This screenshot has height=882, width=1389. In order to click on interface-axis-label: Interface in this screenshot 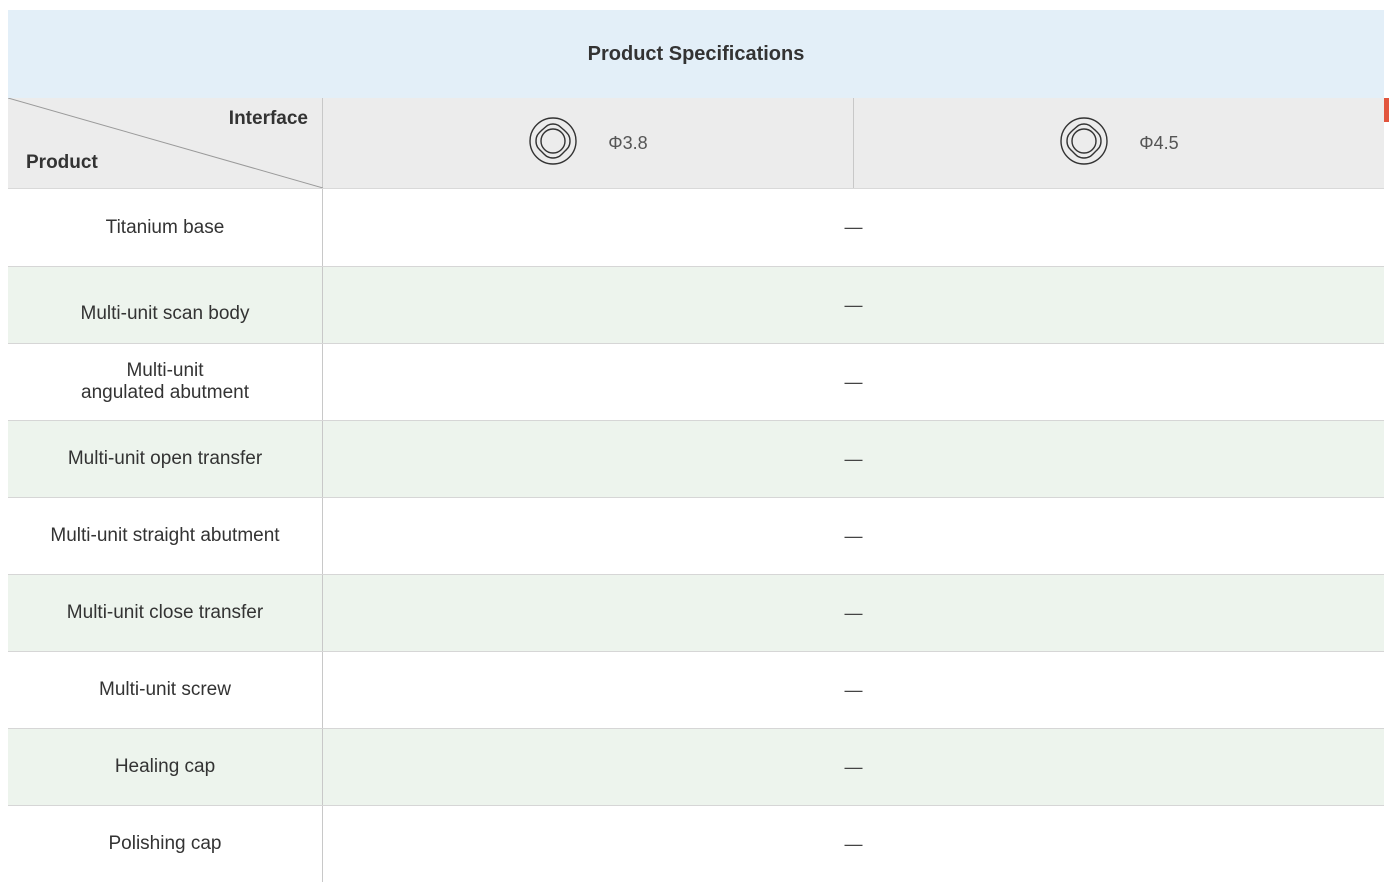, I will do `click(268, 118)`.